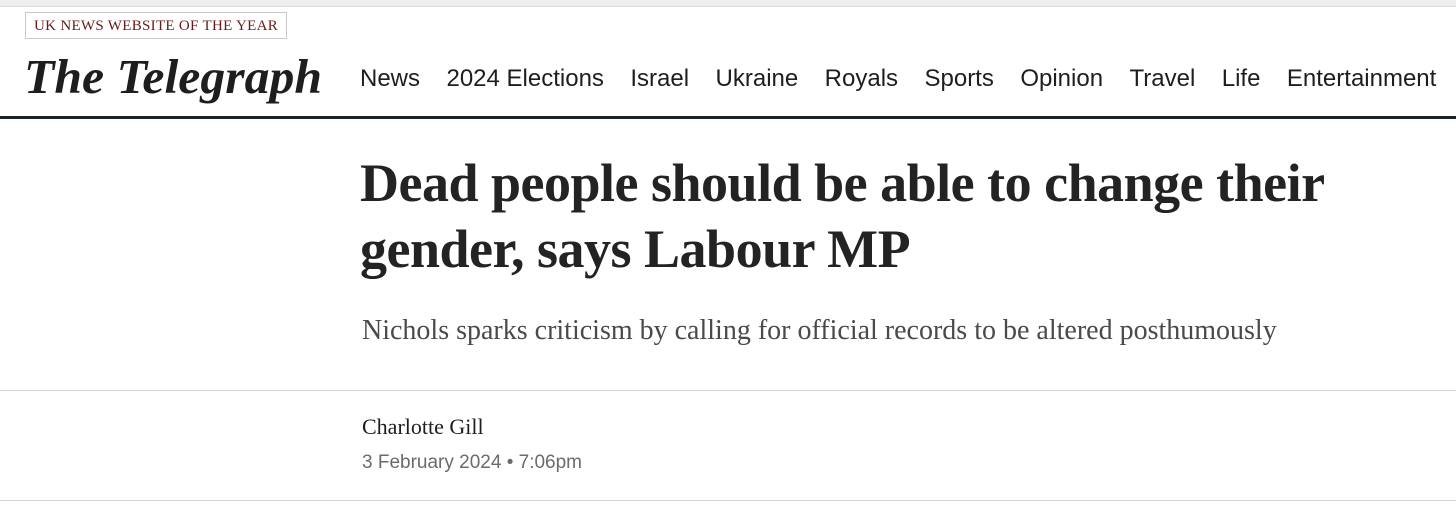 This screenshot has width=1456, height=518. Describe the element at coordinates (156, 25) in the screenshot. I see `award-badge: UK NEWS WEBSITE OF THE YEAR` at that location.